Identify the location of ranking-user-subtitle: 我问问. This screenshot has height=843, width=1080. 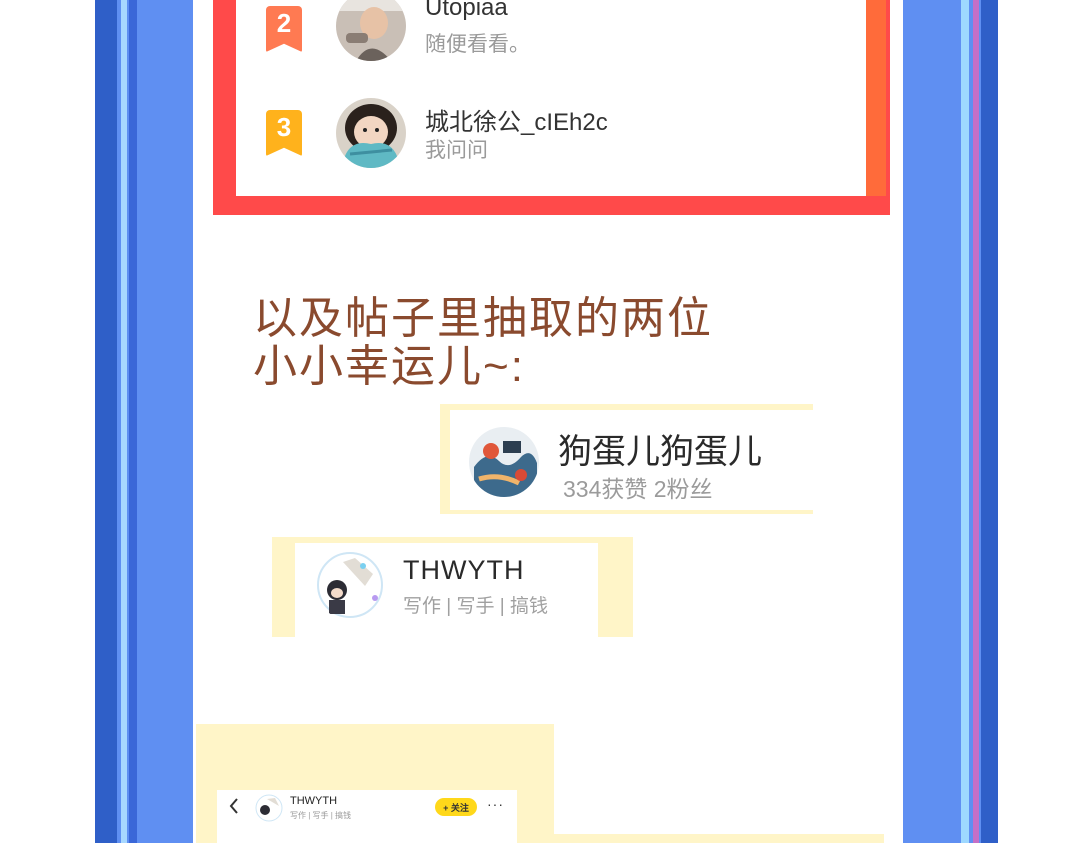
(456, 150).